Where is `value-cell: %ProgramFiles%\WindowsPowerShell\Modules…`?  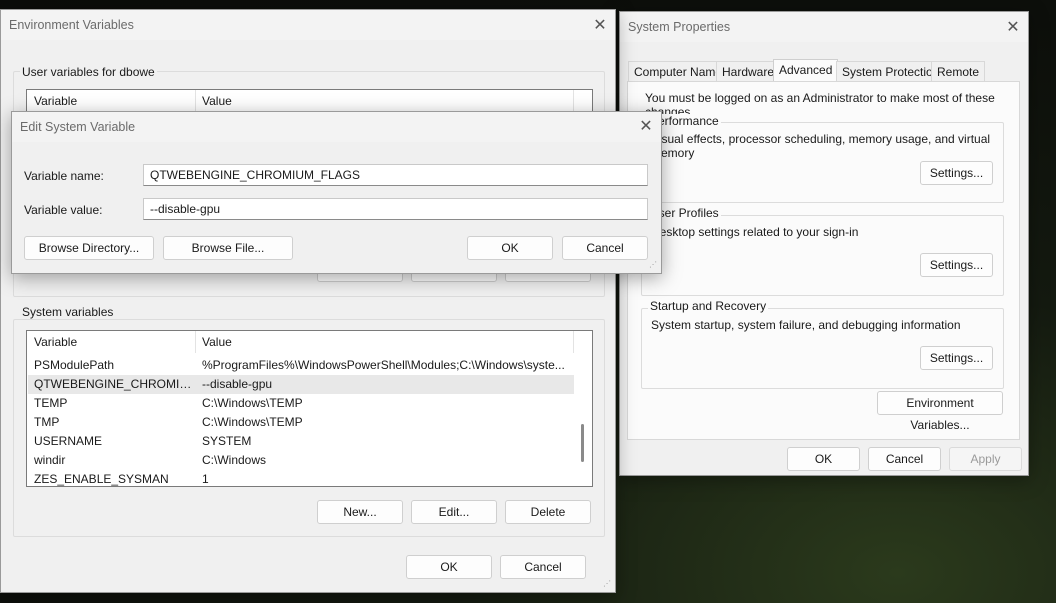 value-cell: %ProgramFiles%\WindowsPowerShell\Modules… is located at coordinates (383, 365).